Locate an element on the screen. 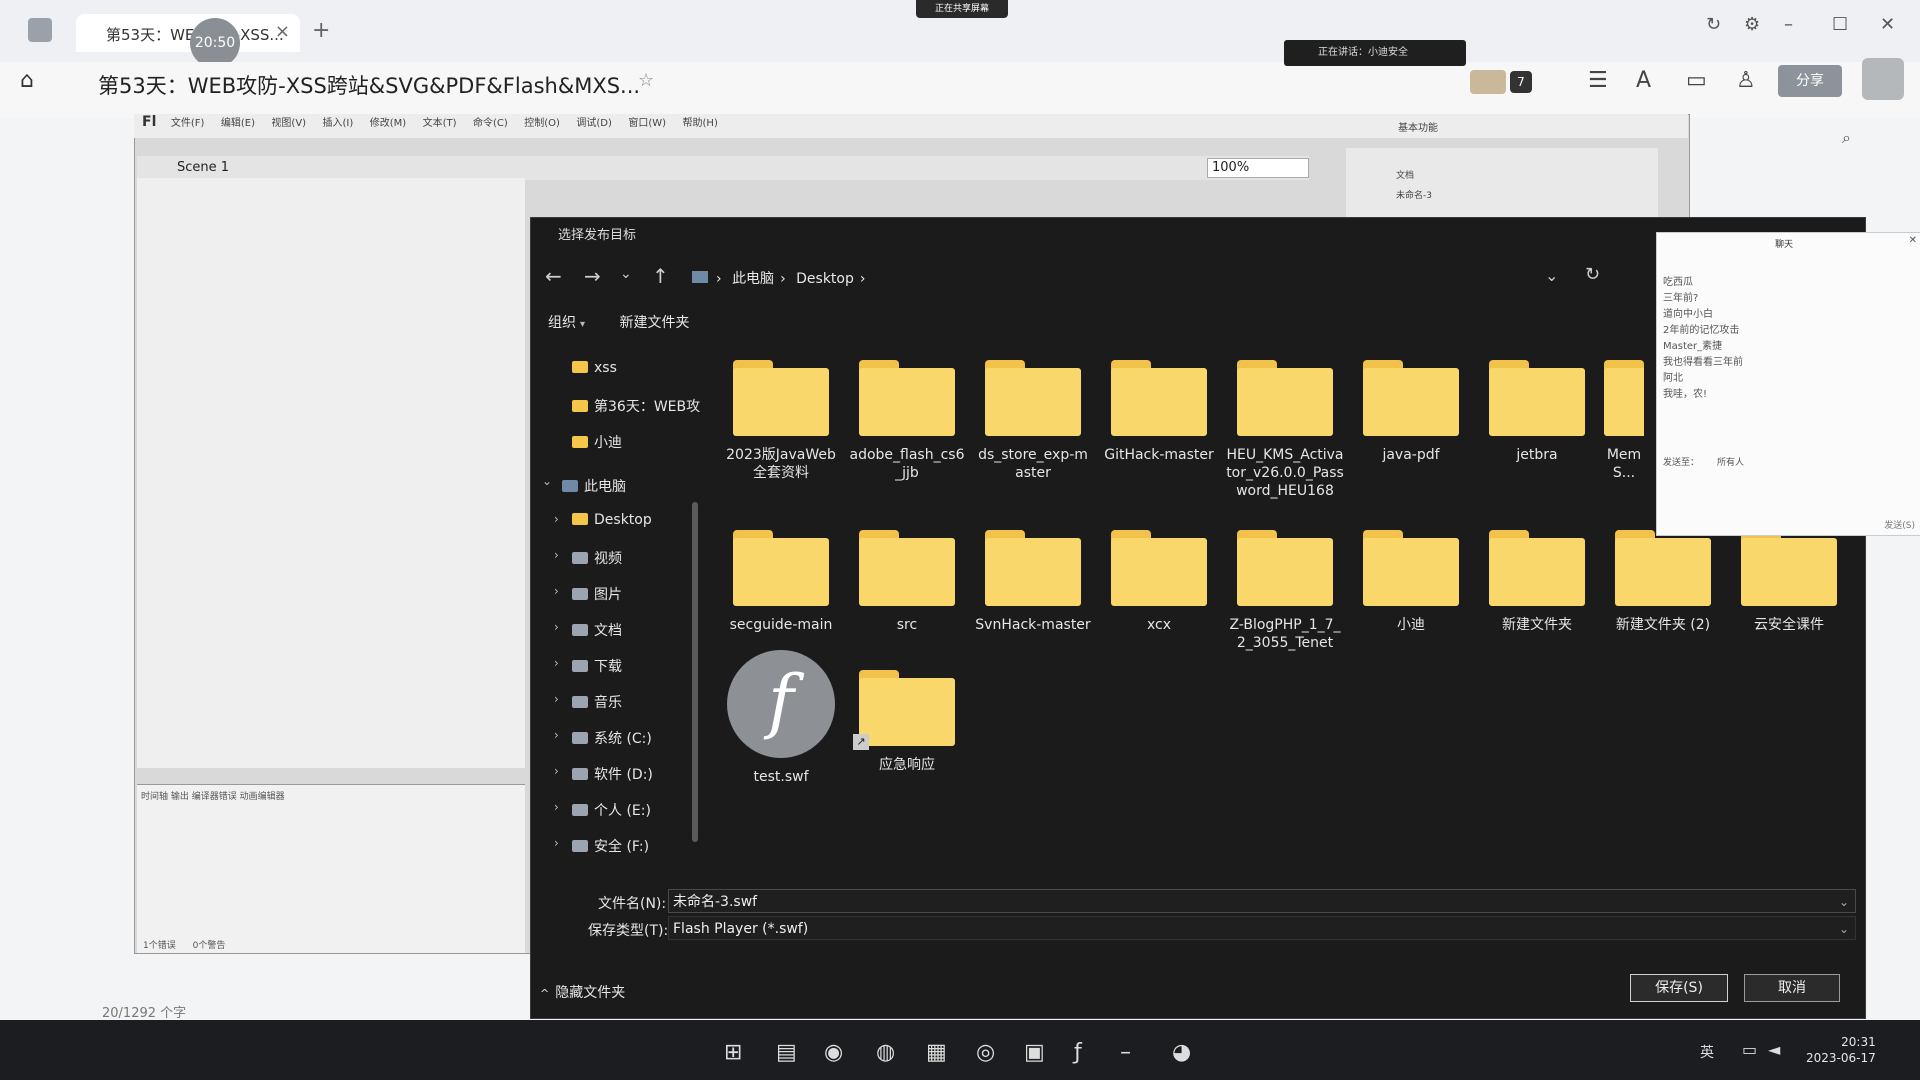 The image size is (1920, 1080). home-icon: ⌂ is located at coordinates (27, 80).